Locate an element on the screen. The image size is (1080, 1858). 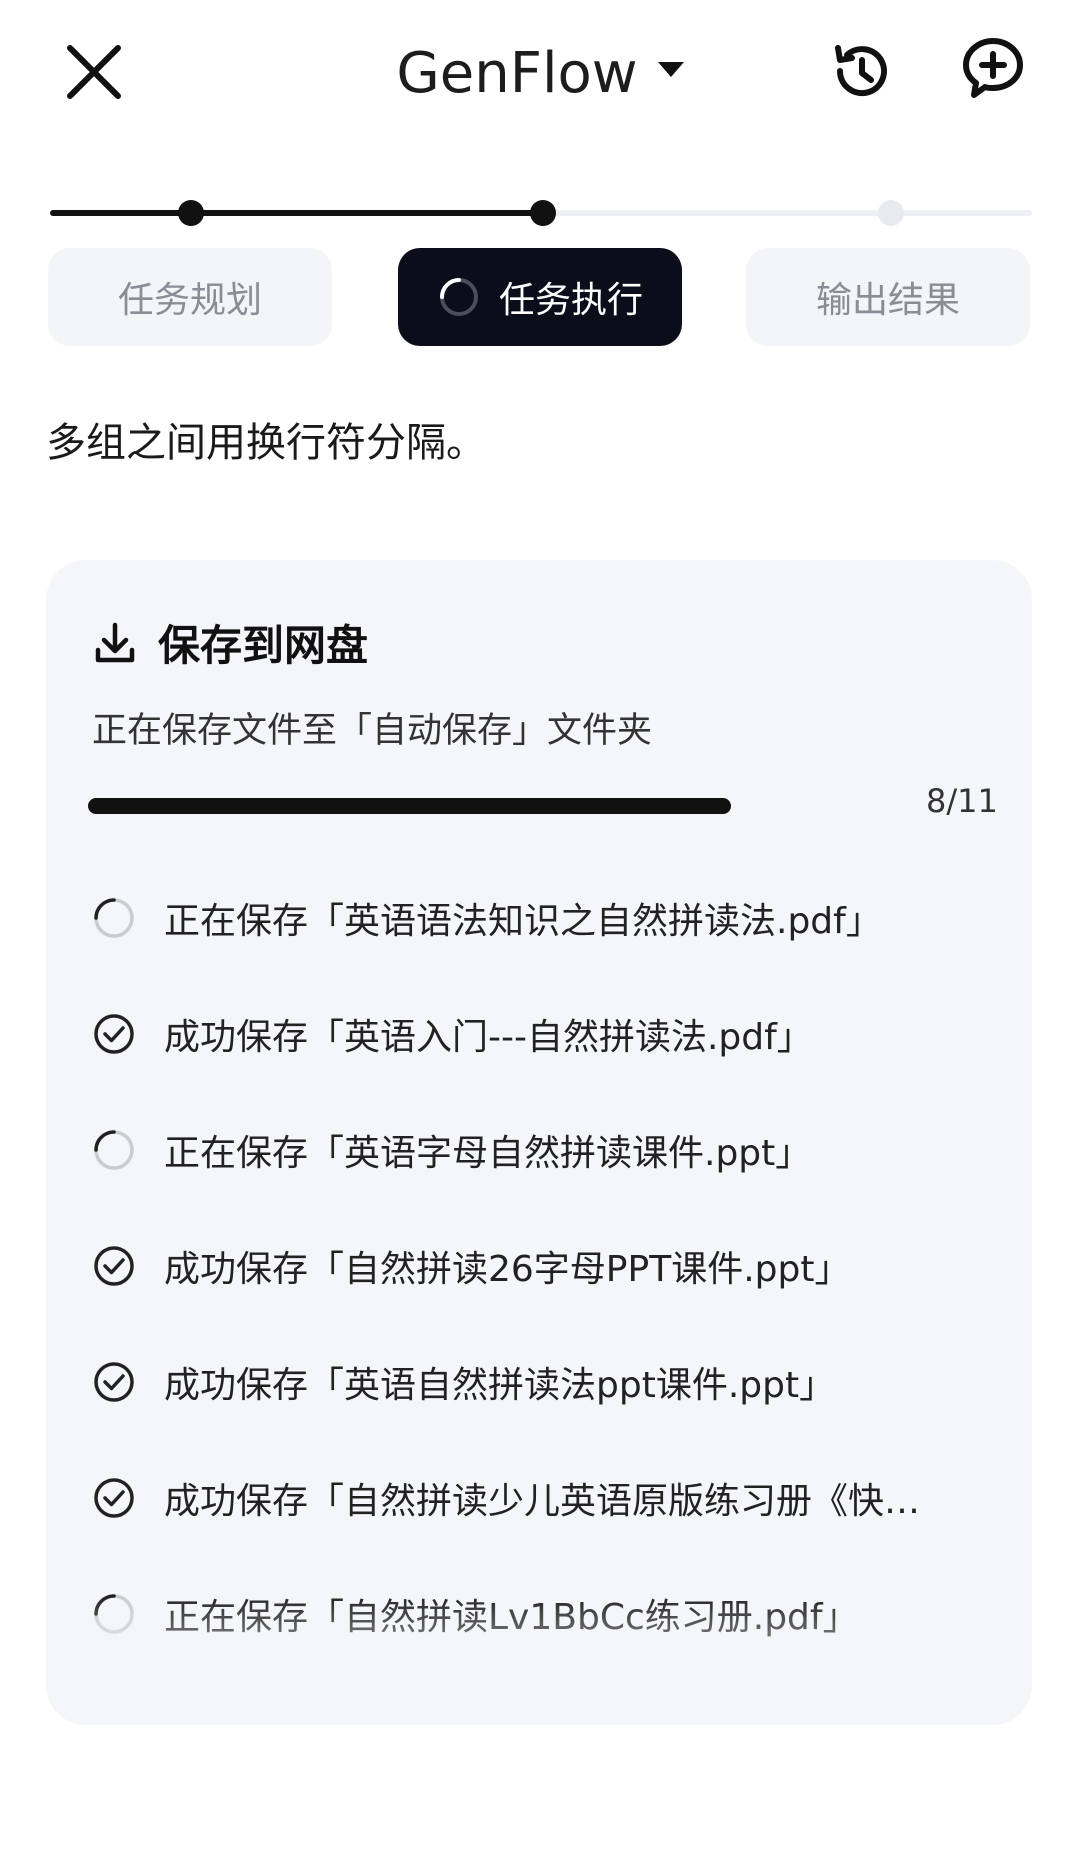
top-bar: GenFlow is located at coordinates (540, 75).